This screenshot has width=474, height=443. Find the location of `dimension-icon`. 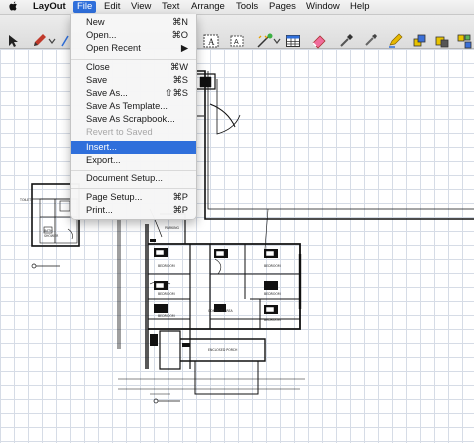

dimension-icon is located at coordinates (265, 41).